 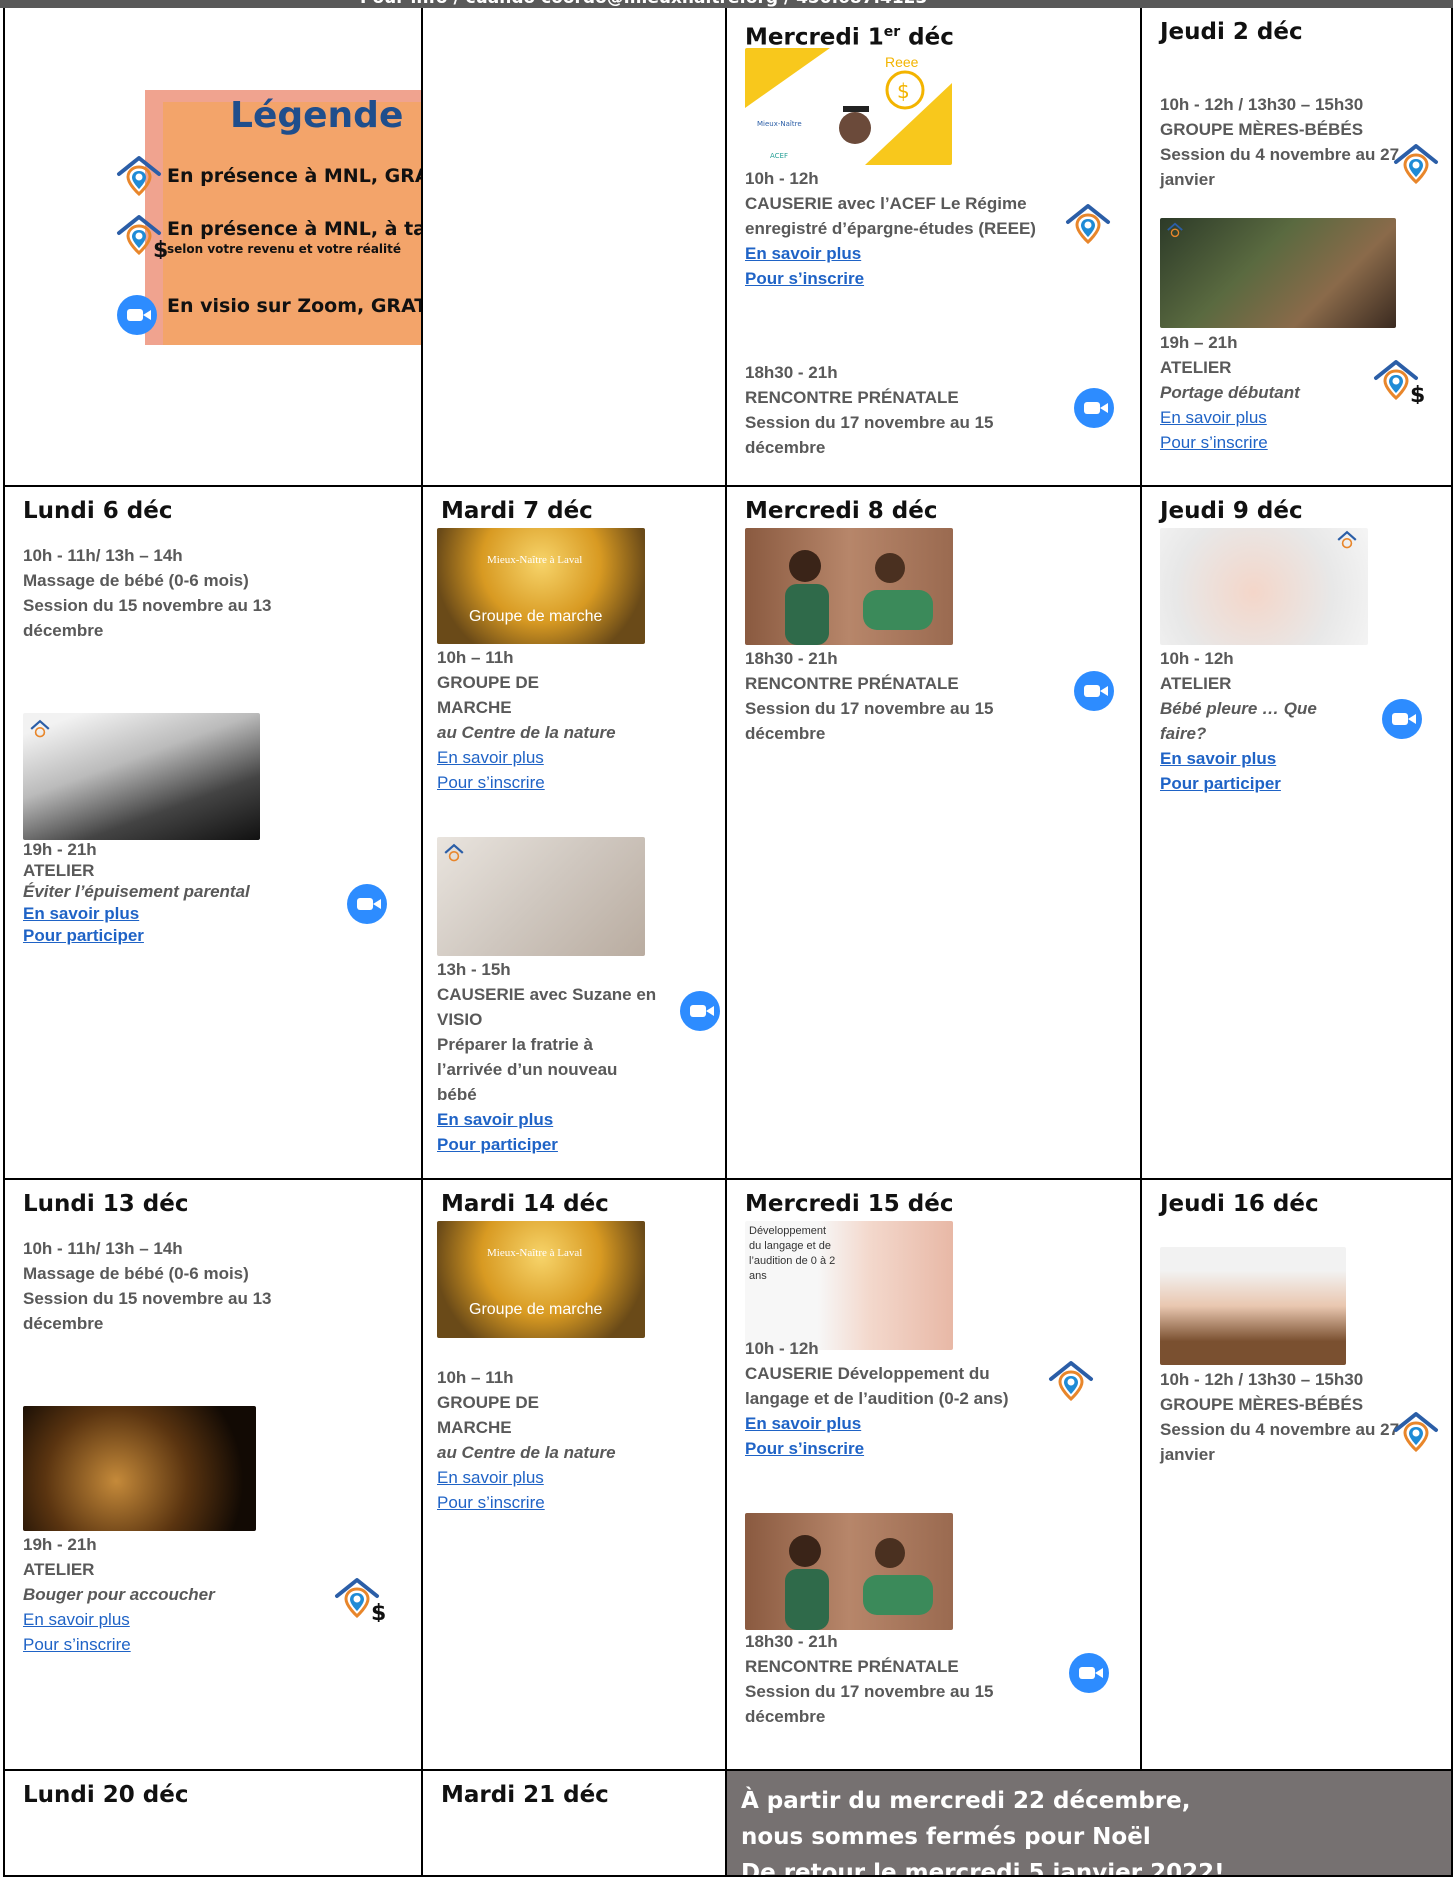 I want to click on event-time: 10h - 12h, so click(x=782, y=178).